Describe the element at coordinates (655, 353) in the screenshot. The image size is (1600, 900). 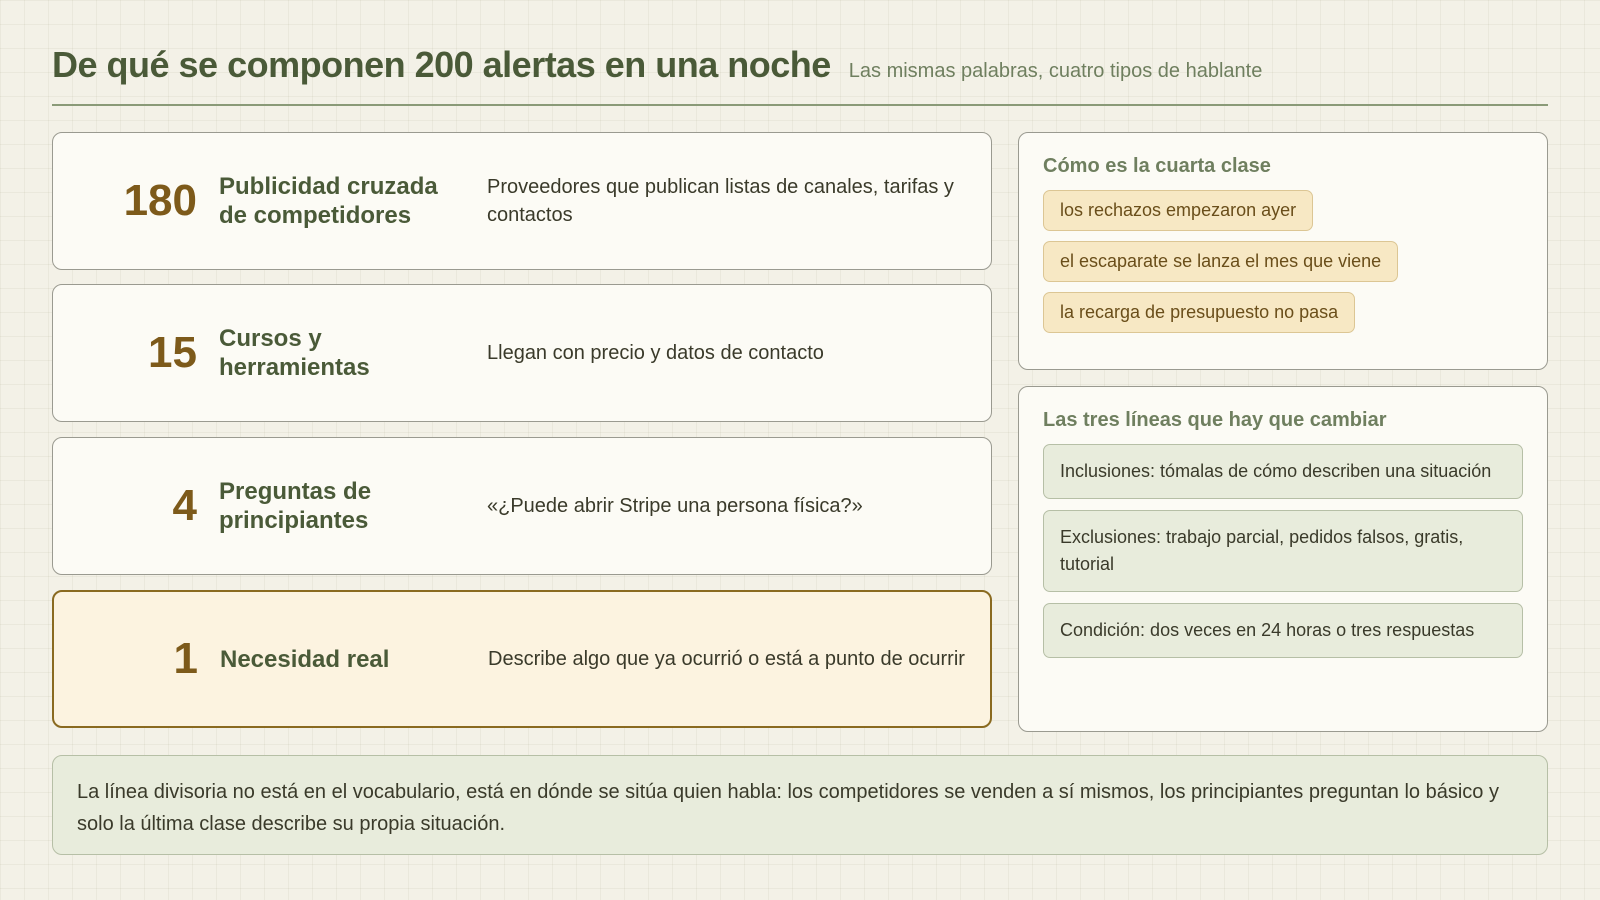
I see `category-description: Llegan con precio y datos de contacto` at that location.